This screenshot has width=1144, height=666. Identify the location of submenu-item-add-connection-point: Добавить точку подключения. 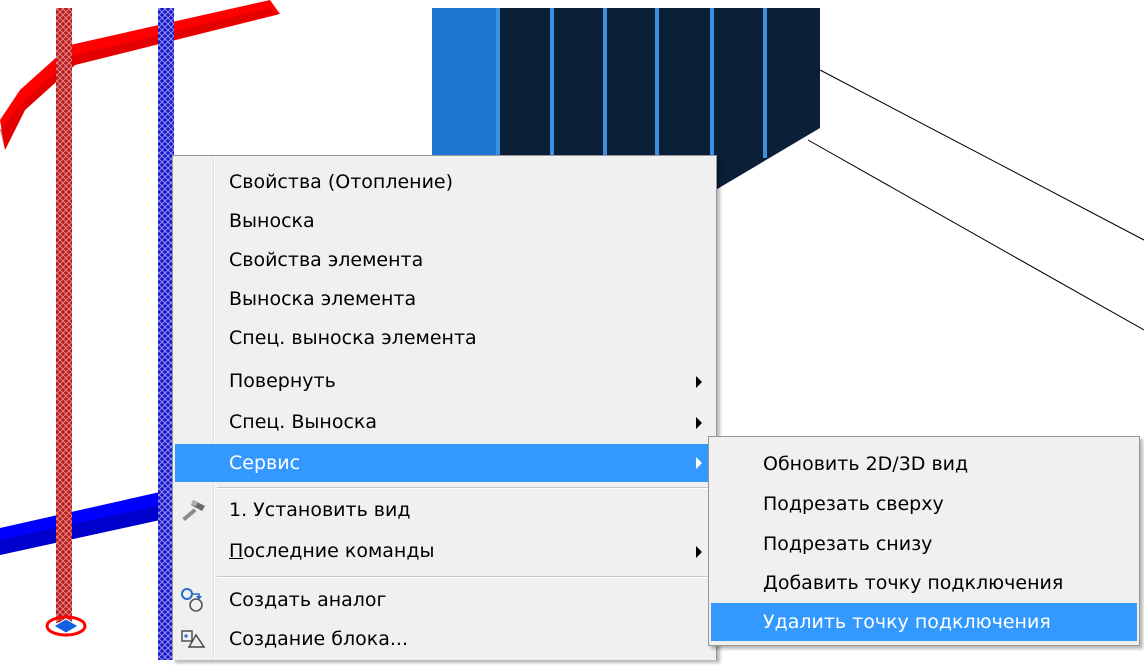
(924, 583).